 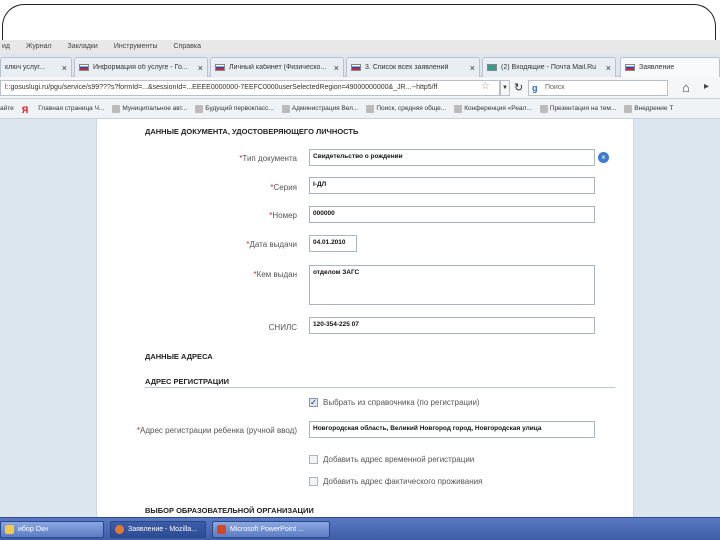 I want to click on actual-address-checkbox-row: Добавить адрес фактического проживания, so click(x=395, y=481).